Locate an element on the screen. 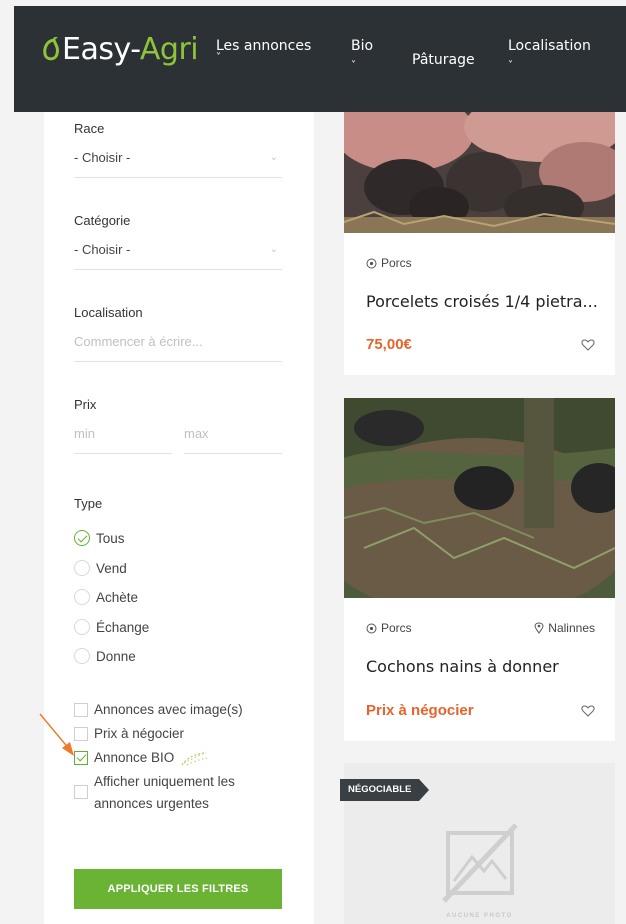  checkbox-prix-negocier: Prix à négocier is located at coordinates (129, 734).